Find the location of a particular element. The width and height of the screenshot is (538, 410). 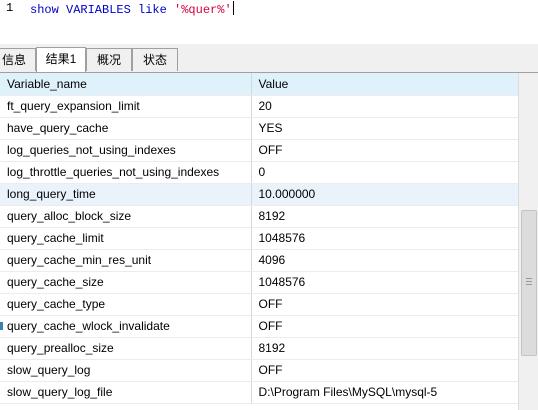

table-row: query_cache_limit 1048576 is located at coordinates (259, 238).